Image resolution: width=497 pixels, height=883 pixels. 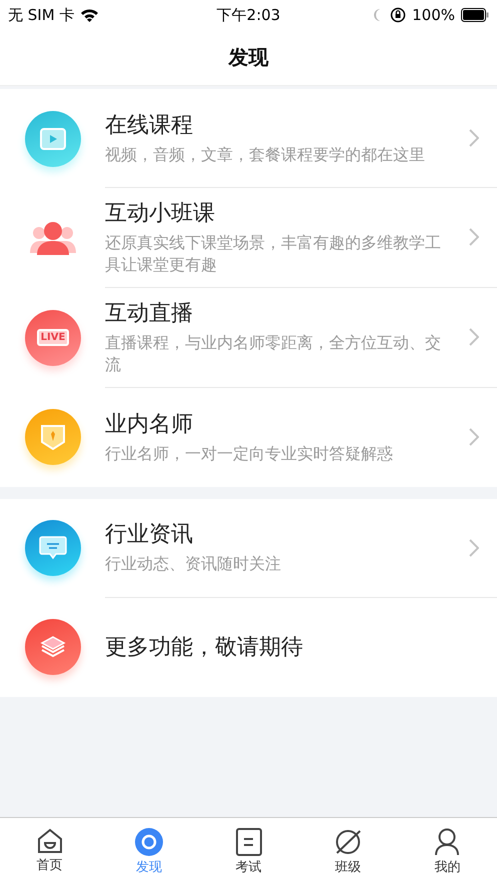 I want to click on item-description: 行业动态、资讯随时关注, so click(x=193, y=564).